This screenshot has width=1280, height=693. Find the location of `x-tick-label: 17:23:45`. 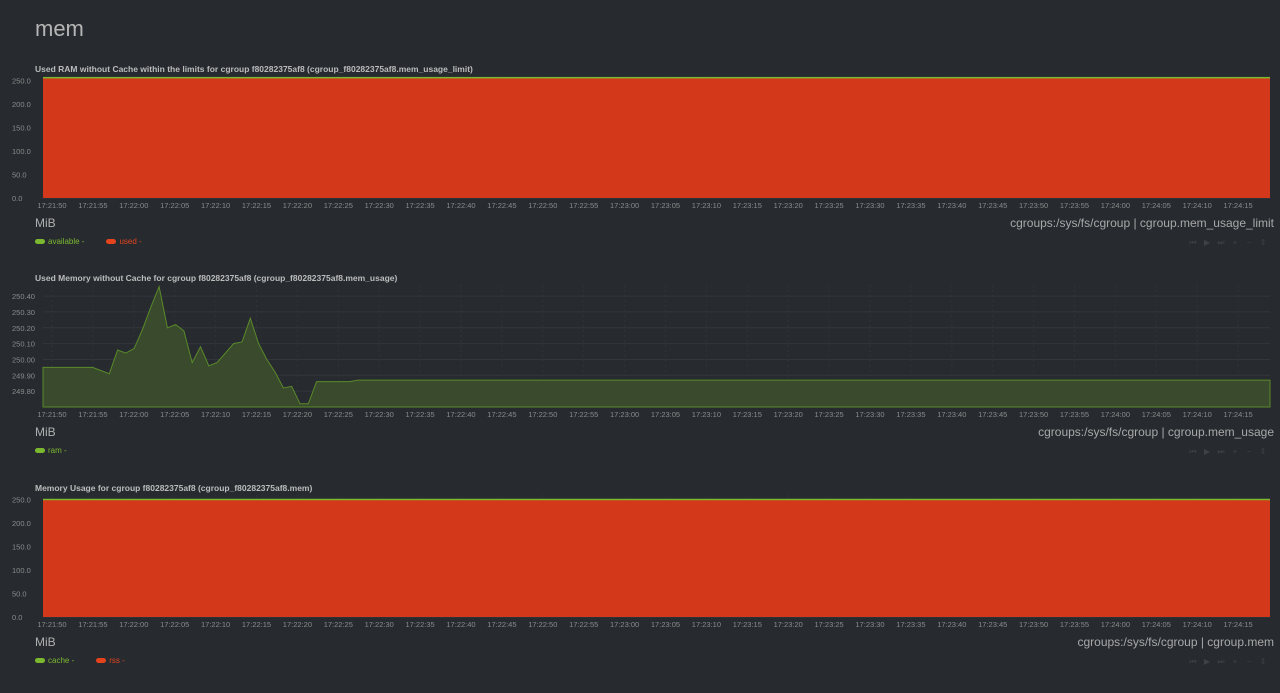

x-tick-label: 17:23:45 is located at coordinates (992, 414).